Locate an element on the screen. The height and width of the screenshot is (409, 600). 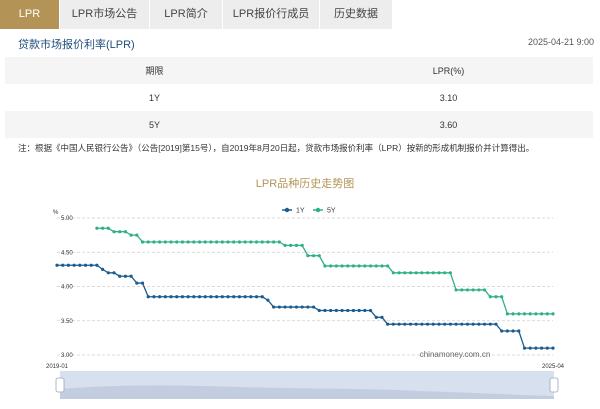
range-slider-right-handle is located at coordinates (554, 385).